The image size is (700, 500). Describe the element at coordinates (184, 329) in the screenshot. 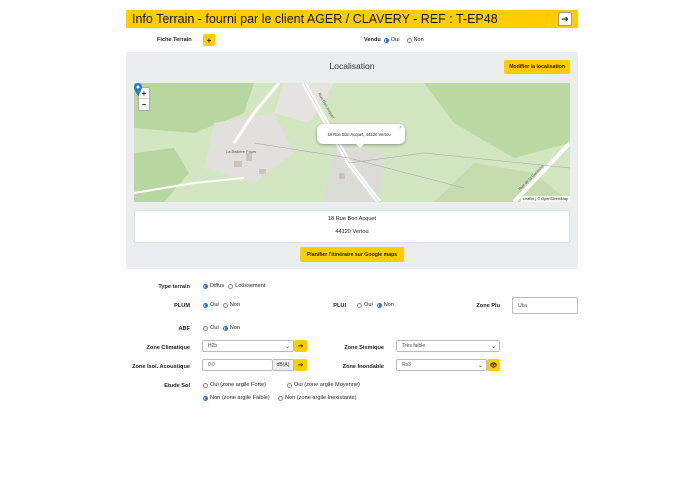

I see `abf-label: ABF` at that location.